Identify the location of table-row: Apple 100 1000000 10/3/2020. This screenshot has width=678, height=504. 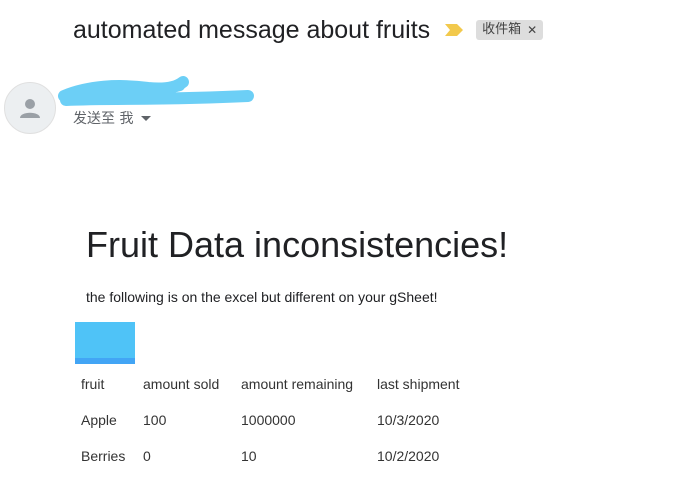
(285, 420).